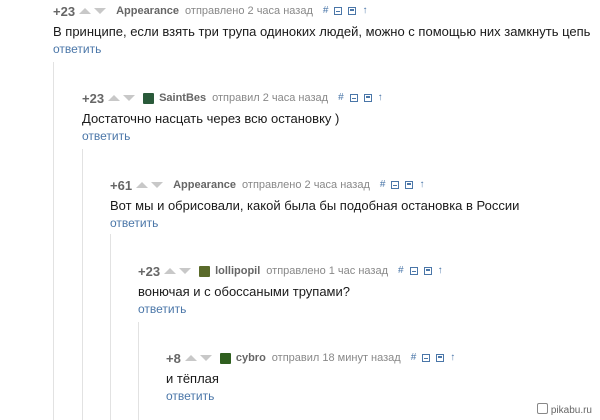 This screenshot has height=420, width=600. I want to click on comment-rating: +8, so click(173, 358).